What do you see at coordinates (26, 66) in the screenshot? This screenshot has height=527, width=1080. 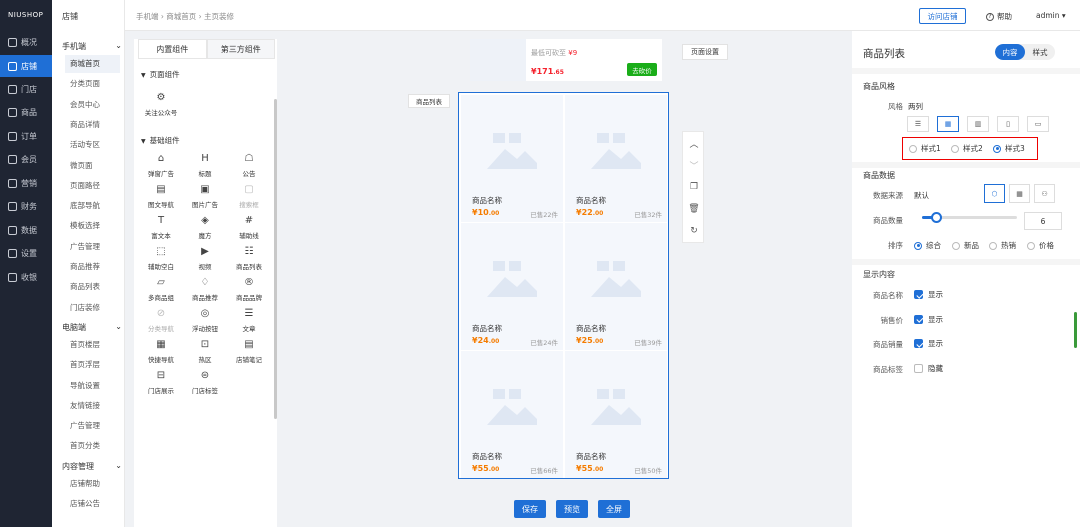 I see `nav-item-1: 店铺` at bounding box center [26, 66].